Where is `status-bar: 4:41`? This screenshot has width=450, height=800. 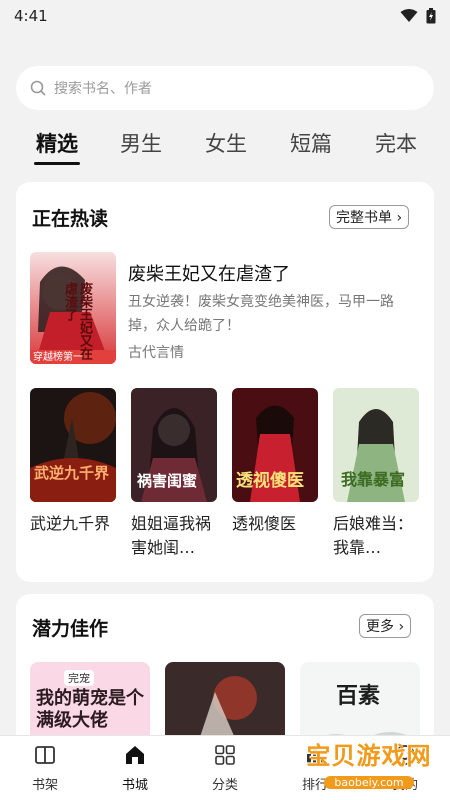
status-bar: 4:41 is located at coordinates (225, 16).